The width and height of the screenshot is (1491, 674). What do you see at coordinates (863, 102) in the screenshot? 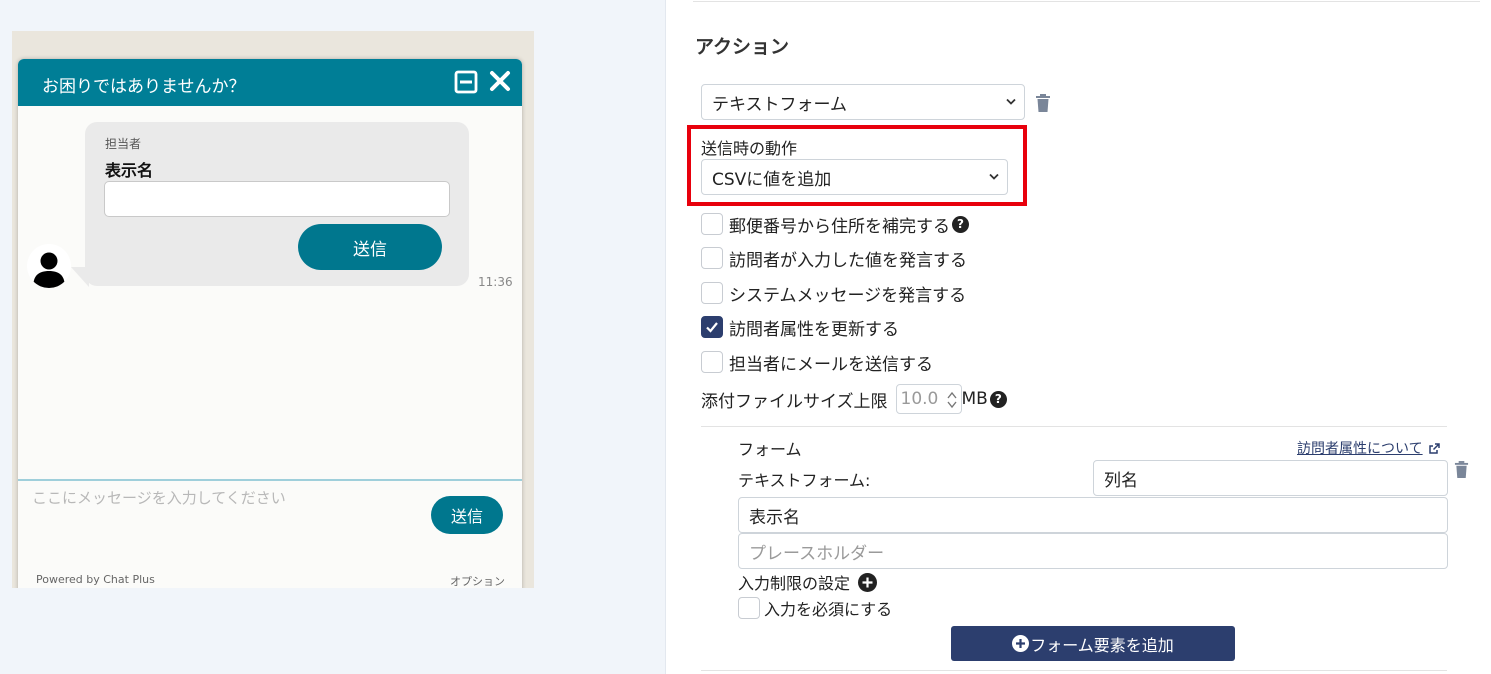
I see `action-type-select: テキストフォーム` at bounding box center [863, 102].